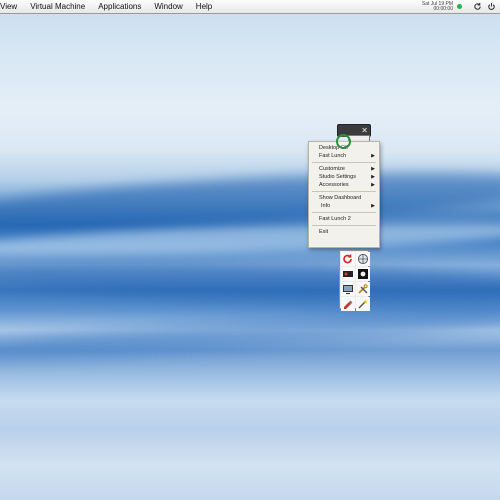  I want to click on globe-icon, so click(363, 259).